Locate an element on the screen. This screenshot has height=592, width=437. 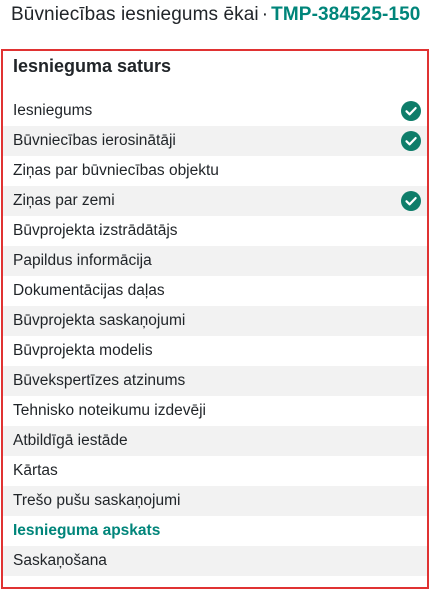
section-label: Kārtas is located at coordinates (35, 470).